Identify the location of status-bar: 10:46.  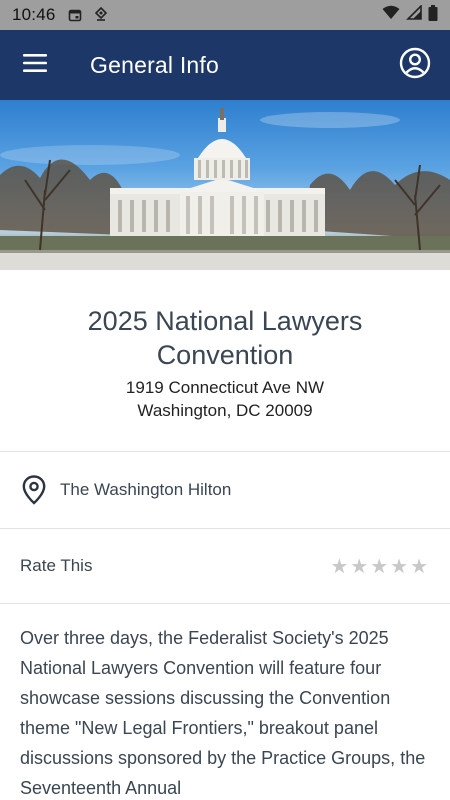
(225, 15).